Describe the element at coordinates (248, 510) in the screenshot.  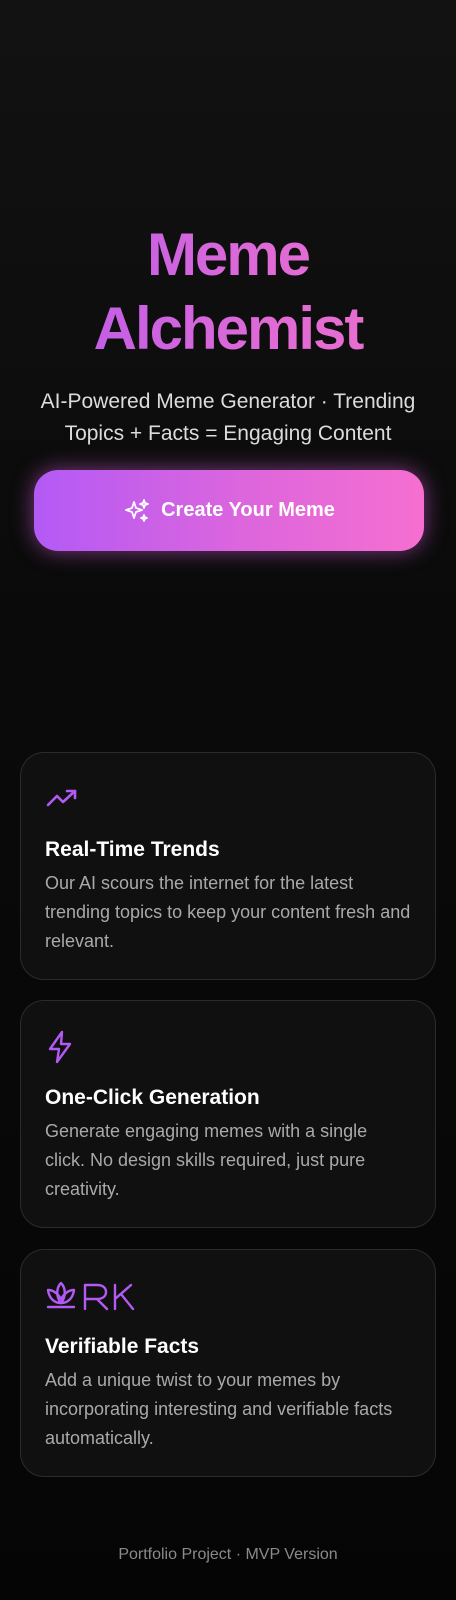
I see `create-meme-label: Create Your Meme` at that location.